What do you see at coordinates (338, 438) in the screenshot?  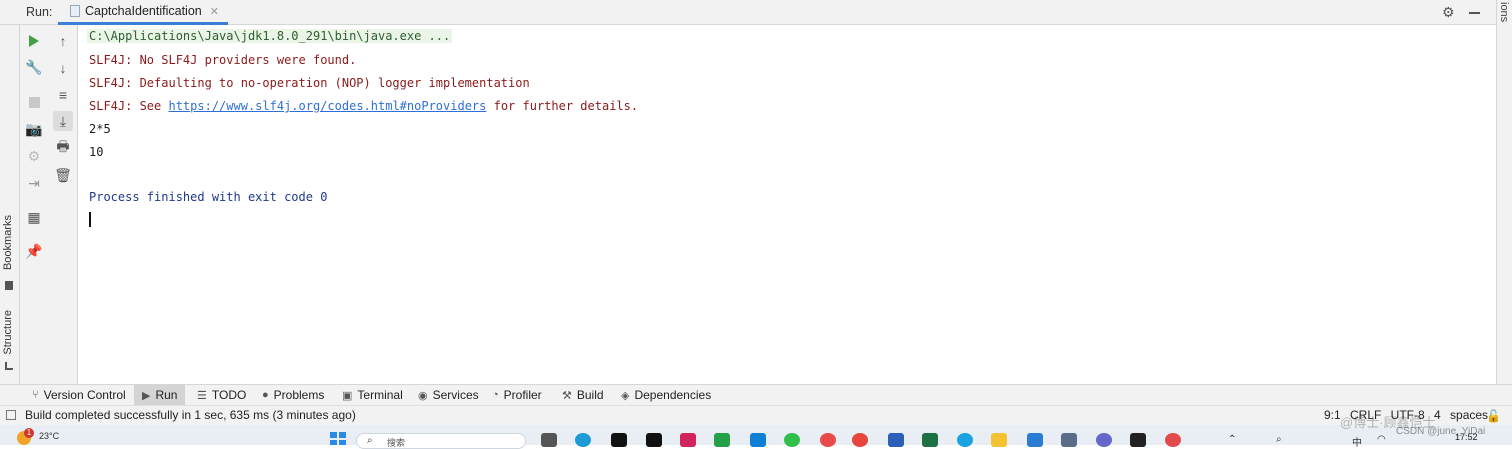 I see `windows-start-icon` at bounding box center [338, 438].